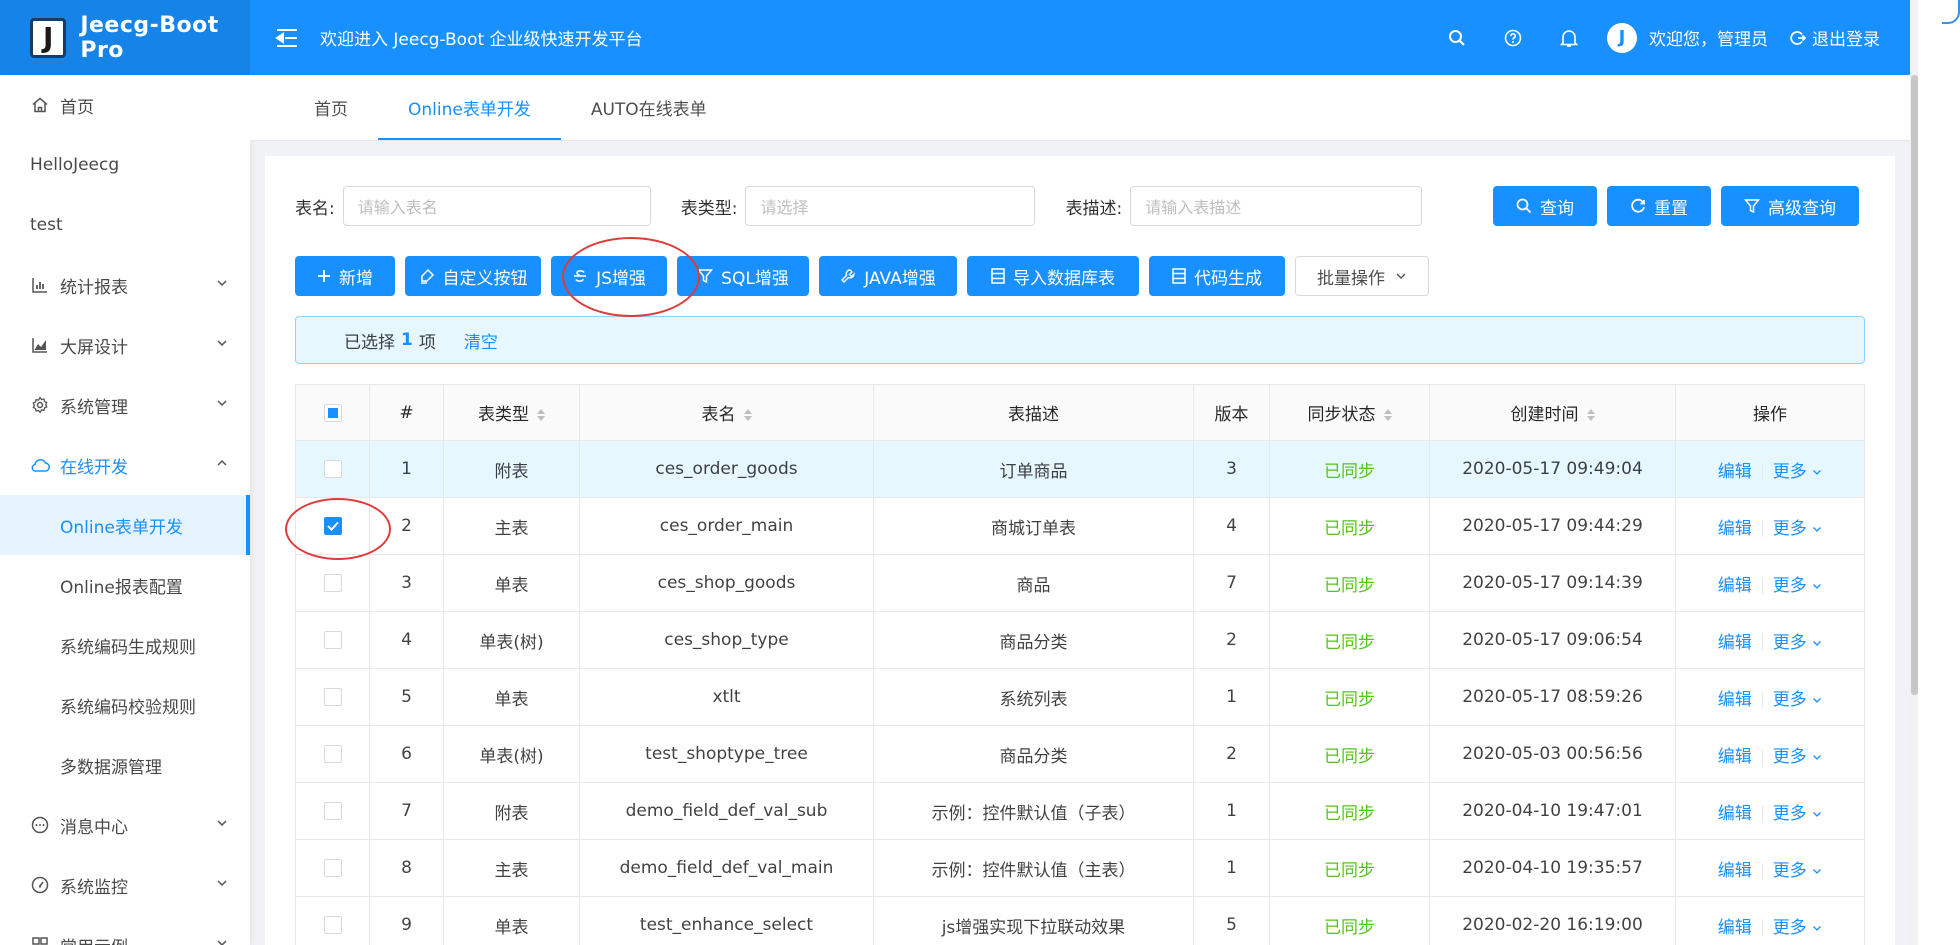  What do you see at coordinates (726, 583) in the screenshot?
I see `row-table-name: ces_shop_goods` at bounding box center [726, 583].